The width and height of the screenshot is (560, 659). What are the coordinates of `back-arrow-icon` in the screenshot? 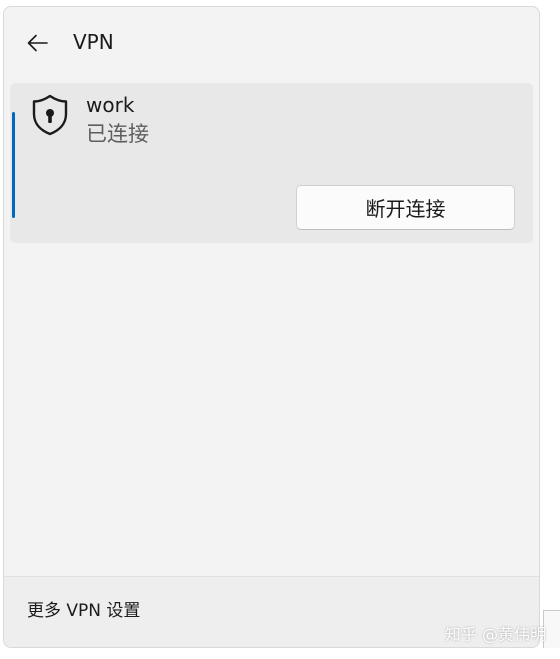 It's located at (37, 43).